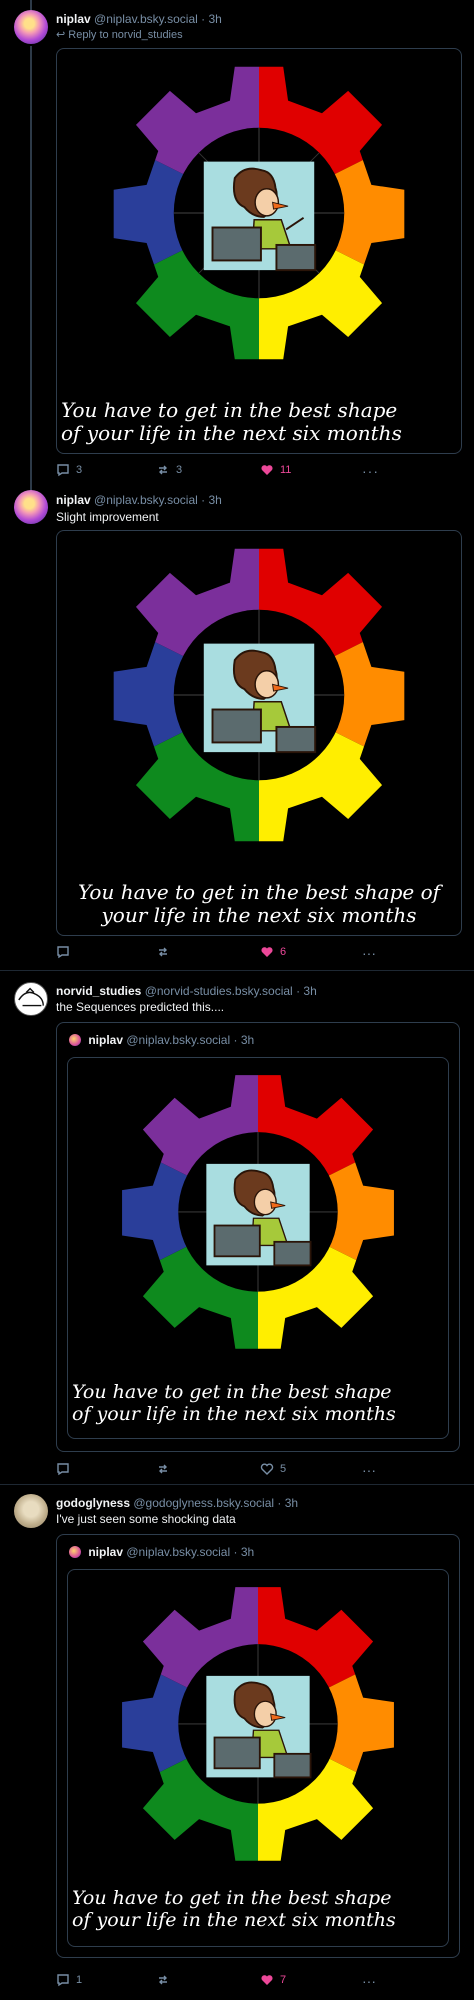 The width and height of the screenshot is (474, 2000). Describe the element at coordinates (146, 1519) in the screenshot. I see `post-text: I've just seen some shocking data` at that location.